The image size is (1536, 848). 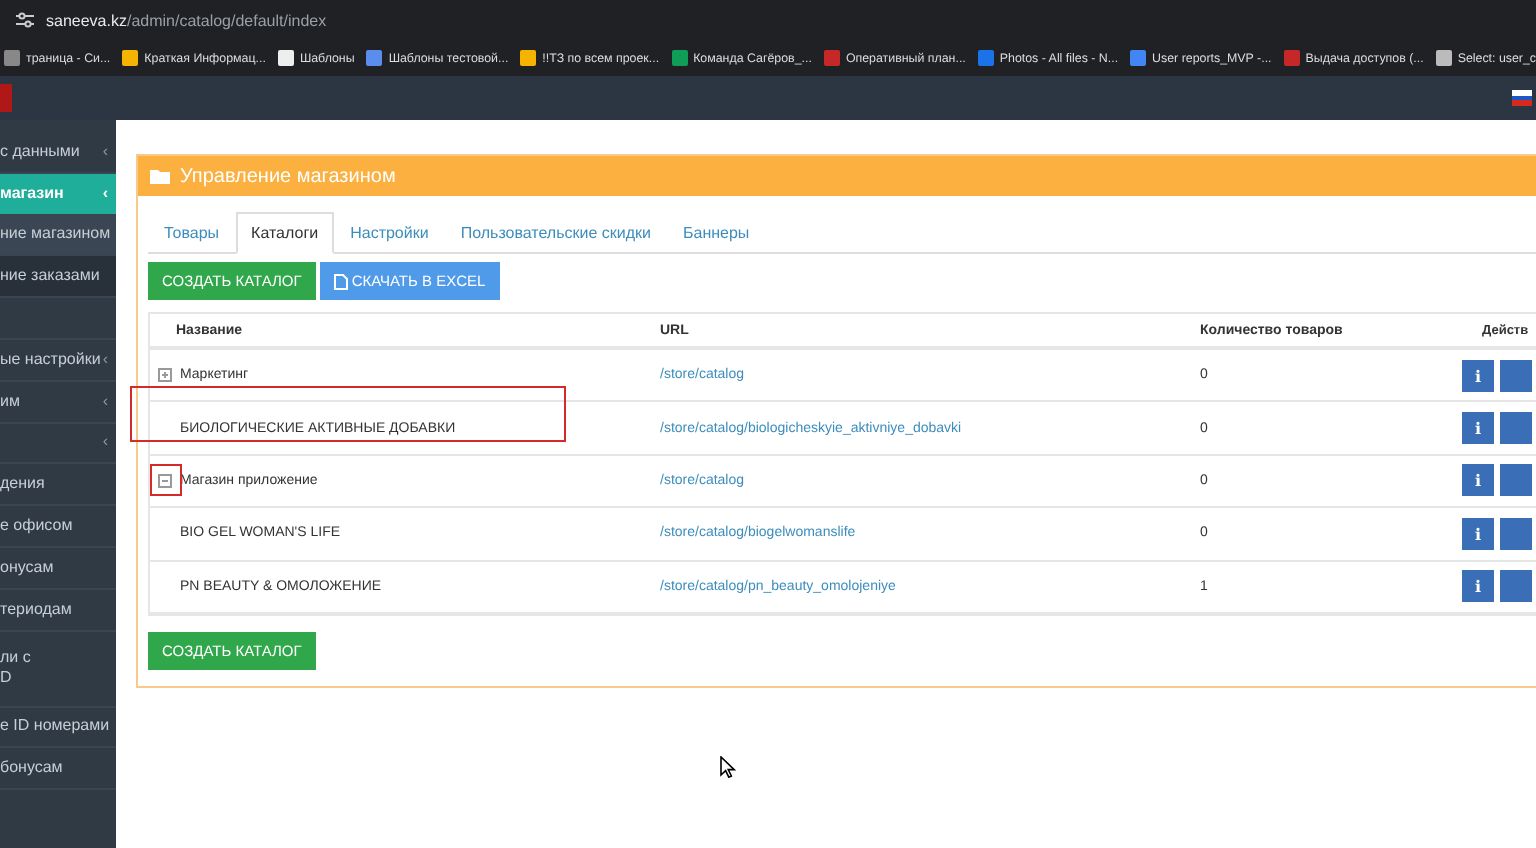 What do you see at coordinates (58, 568) in the screenshot?
I see `sidebar-item: онусам` at bounding box center [58, 568].